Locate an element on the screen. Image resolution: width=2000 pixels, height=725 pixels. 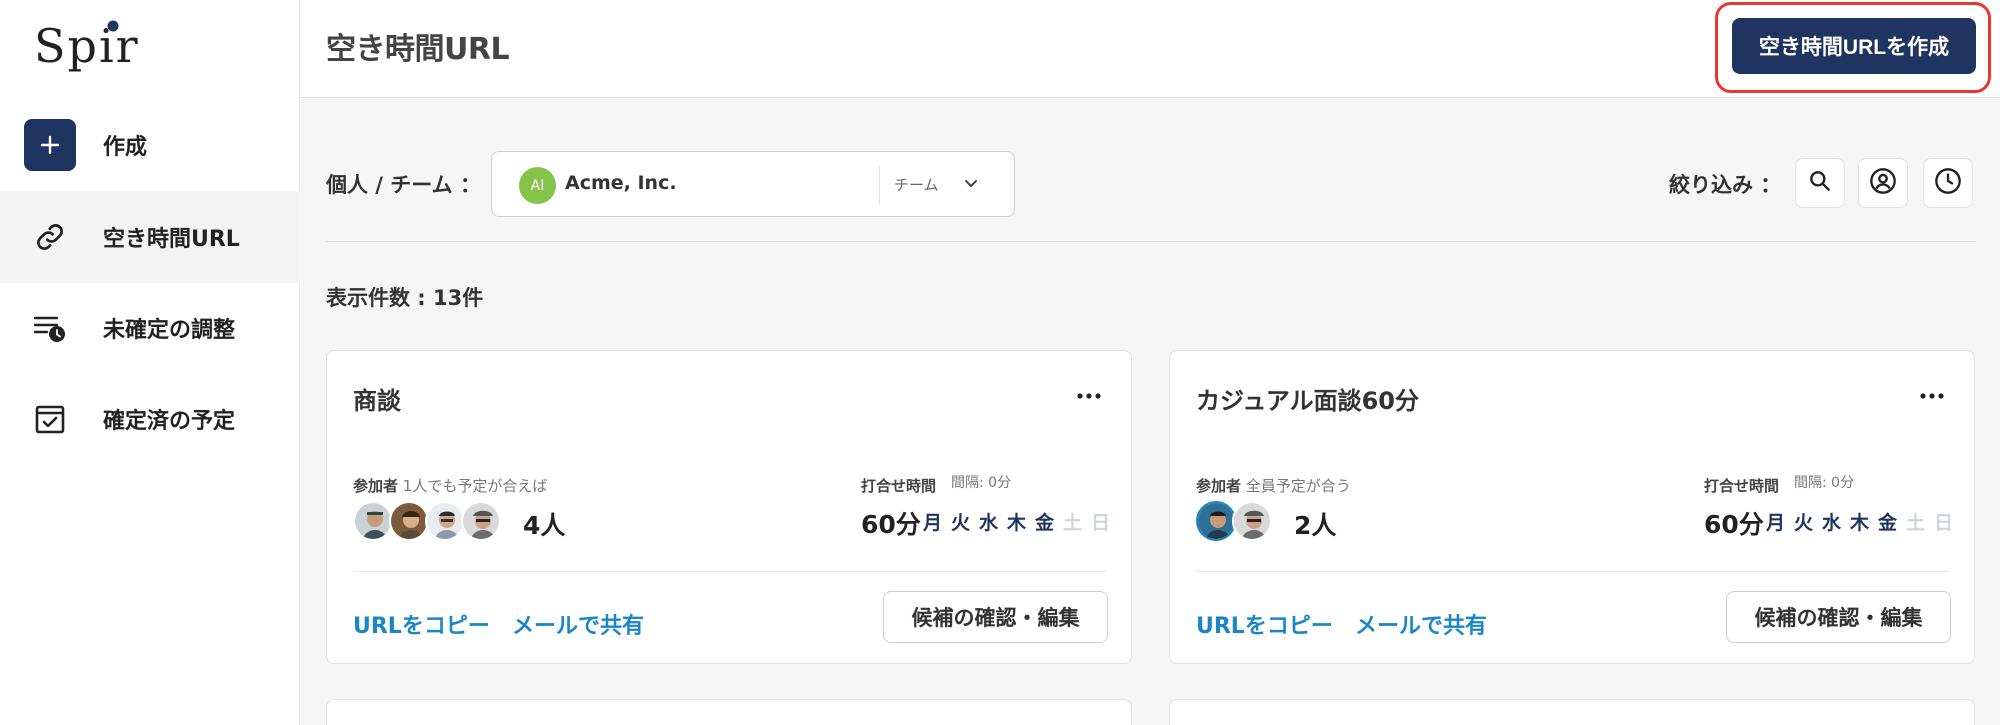
participant-count: 2人 is located at coordinates (1315, 525).